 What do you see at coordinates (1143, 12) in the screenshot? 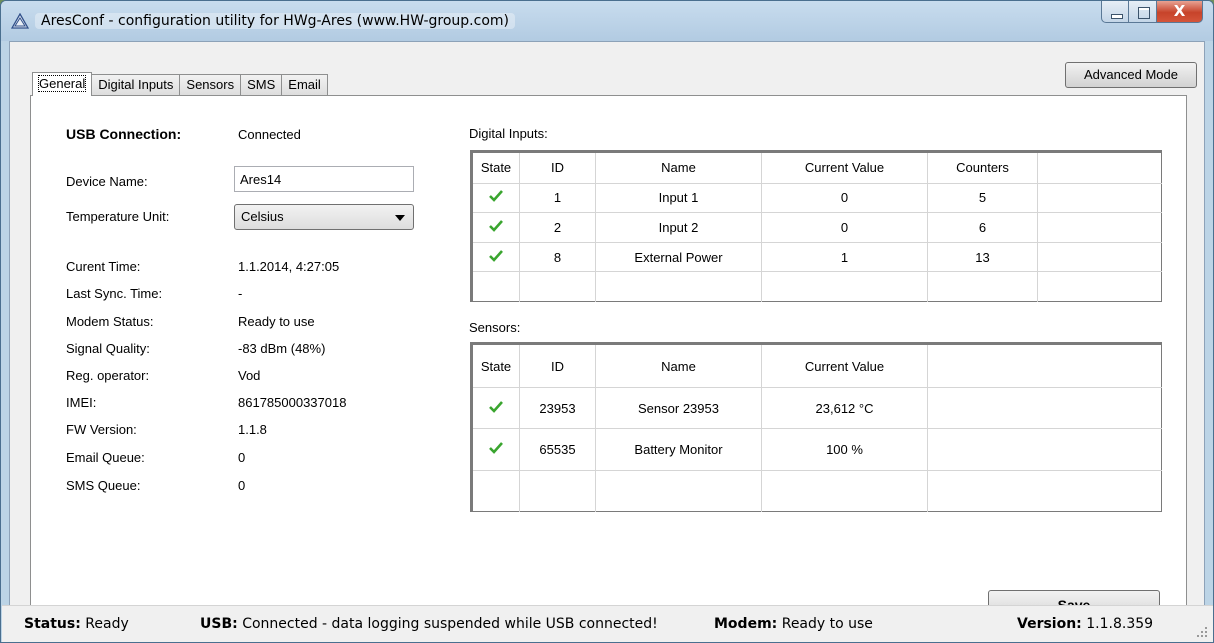
I see `maximize-button` at bounding box center [1143, 12].